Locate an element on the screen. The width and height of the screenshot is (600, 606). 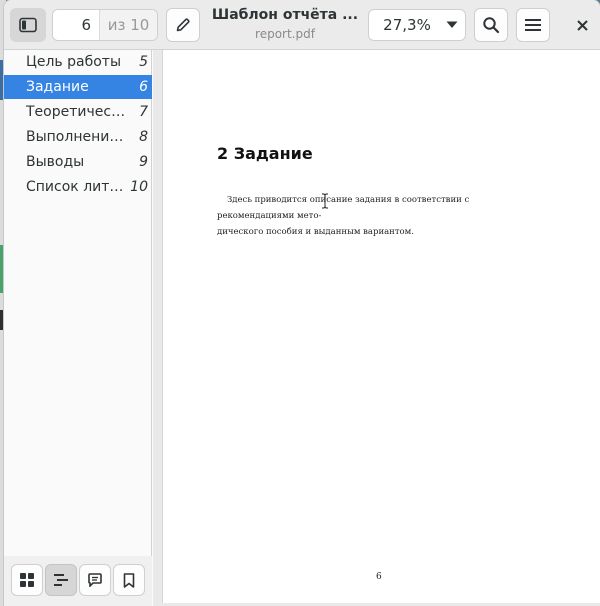
grid-icon is located at coordinates (27, 580).